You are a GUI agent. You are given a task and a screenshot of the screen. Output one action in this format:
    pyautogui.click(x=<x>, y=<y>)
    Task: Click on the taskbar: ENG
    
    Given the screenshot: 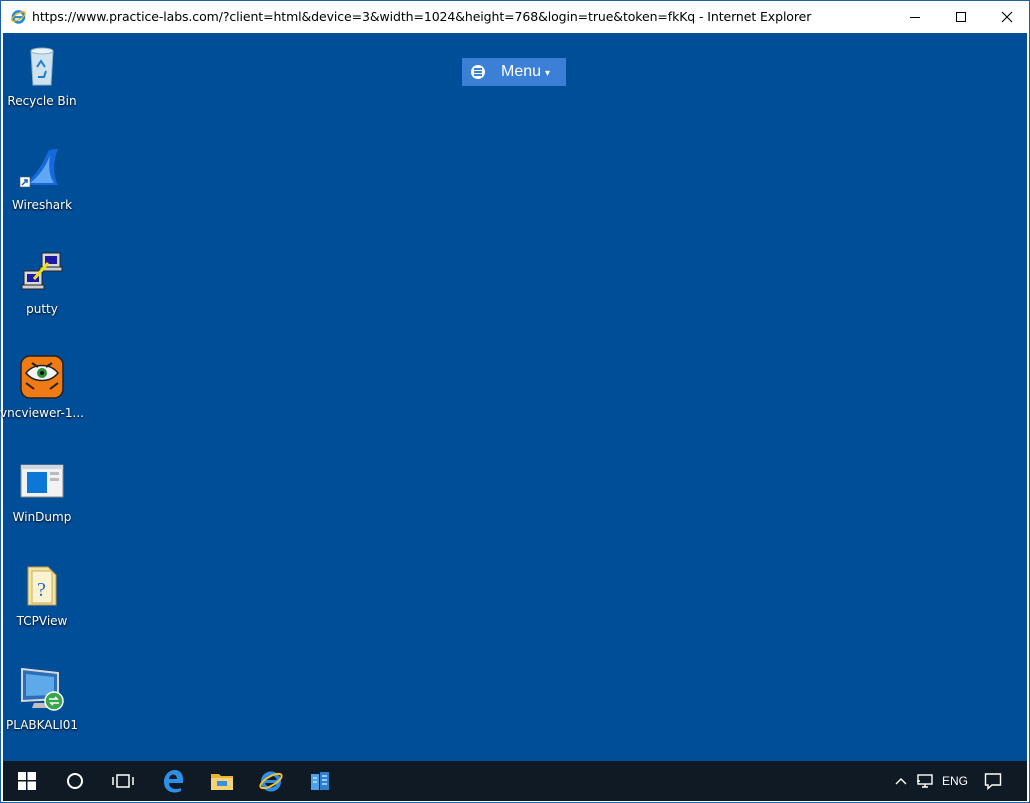 What is the action you would take?
    pyautogui.click(x=515, y=781)
    